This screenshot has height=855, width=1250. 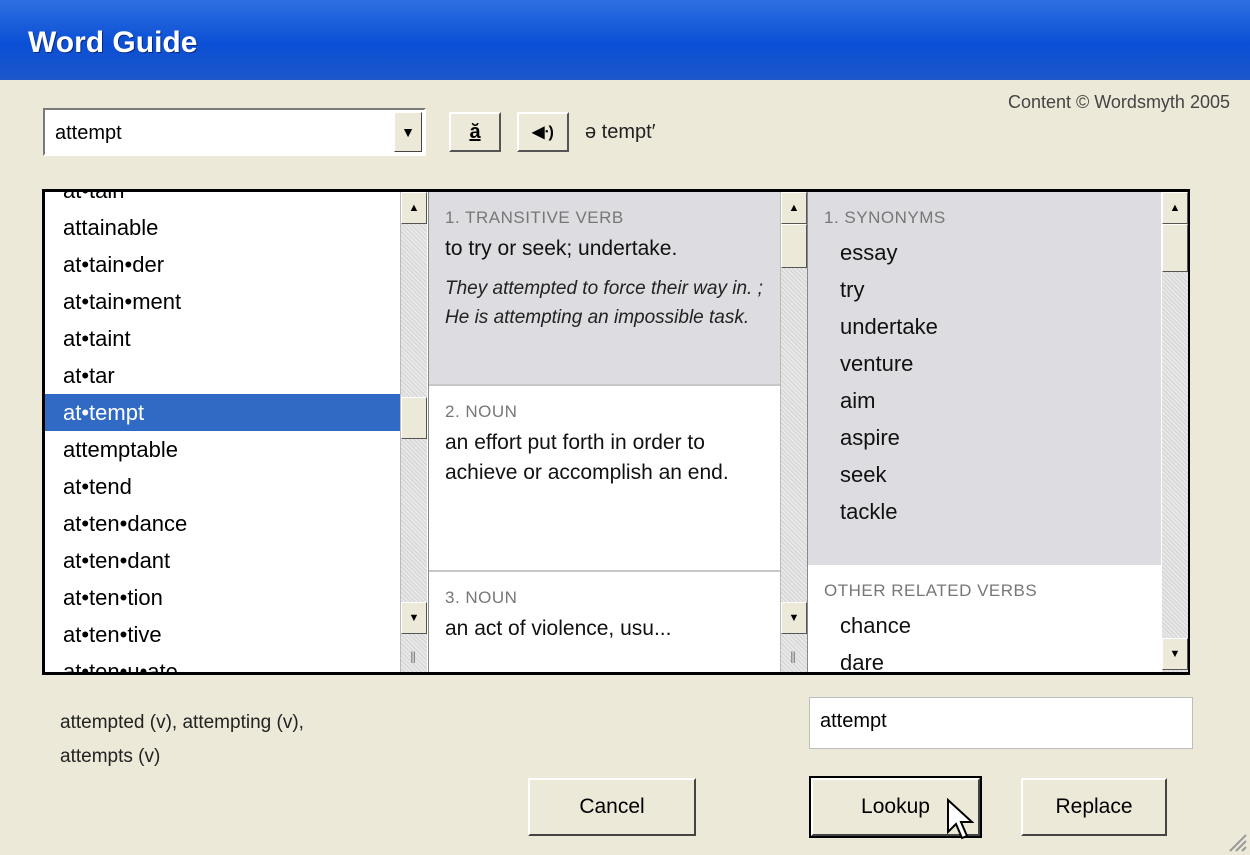 I want to click on definition-heading: 2. NOUN, so click(x=481, y=411).